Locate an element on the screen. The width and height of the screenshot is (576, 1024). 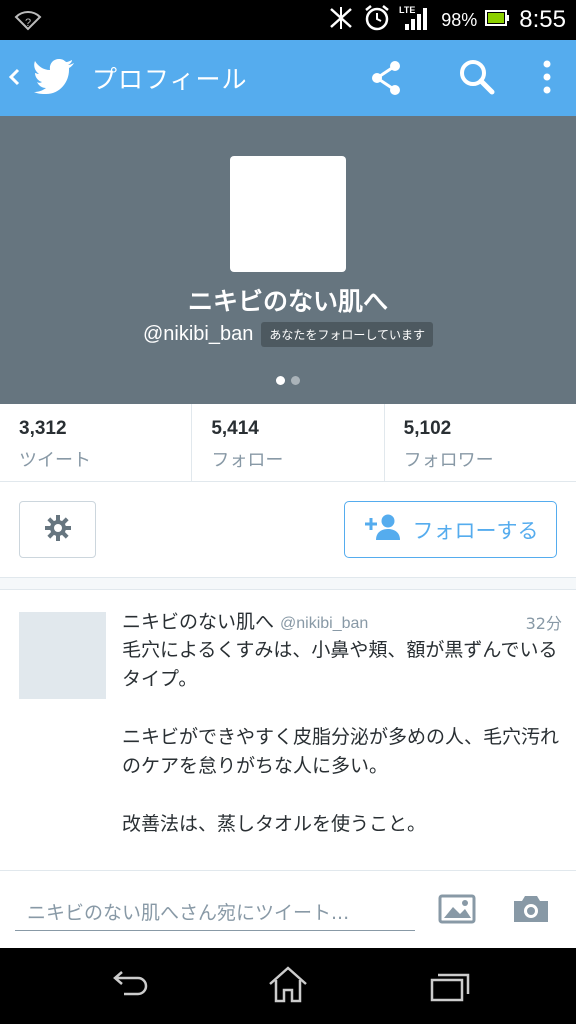
twitter-bird-icon is located at coordinates (55, 78).